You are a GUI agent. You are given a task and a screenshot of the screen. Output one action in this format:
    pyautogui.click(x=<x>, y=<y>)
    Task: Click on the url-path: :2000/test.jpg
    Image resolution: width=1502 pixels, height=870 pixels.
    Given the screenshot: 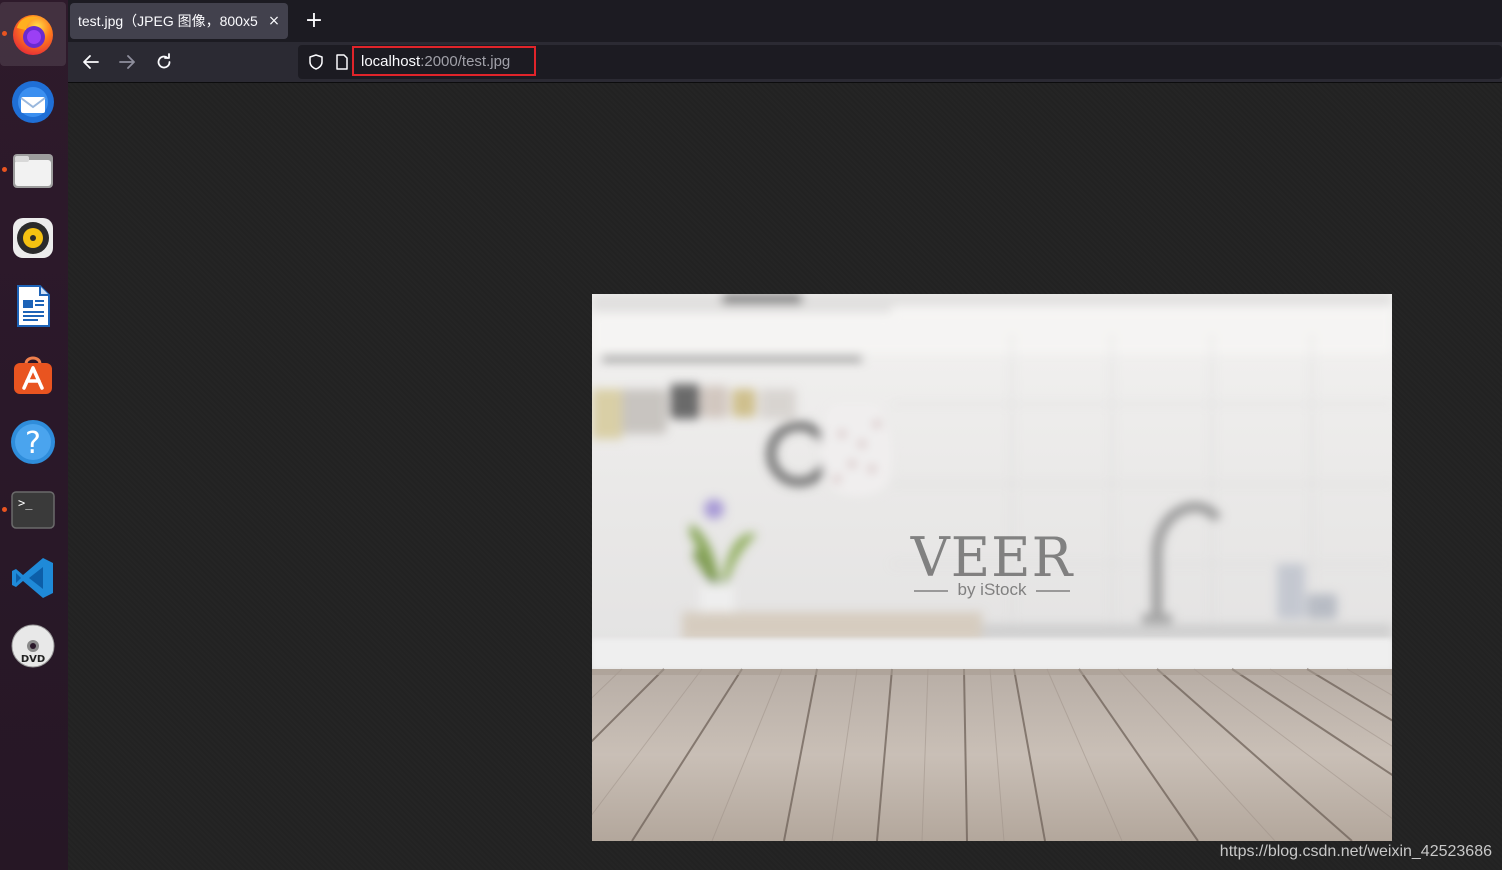 What is the action you would take?
    pyautogui.click(x=465, y=61)
    